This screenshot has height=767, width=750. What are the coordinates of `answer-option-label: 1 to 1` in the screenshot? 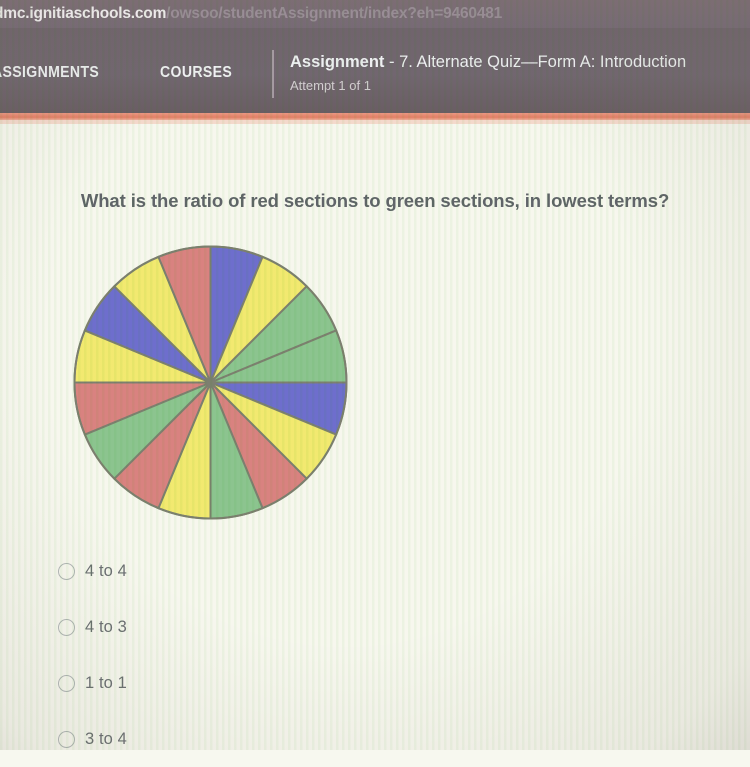 It's located at (106, 682).